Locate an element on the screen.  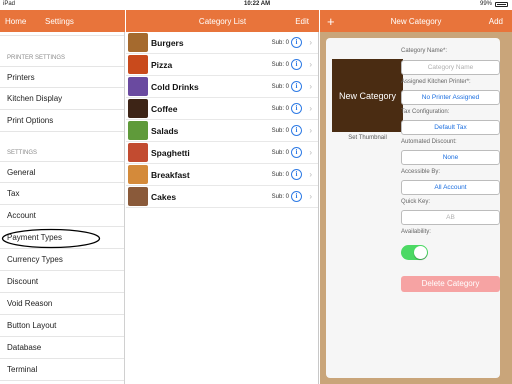
kitchen-printer-select: No Printer Assigned is located at coordinates (450, 97).